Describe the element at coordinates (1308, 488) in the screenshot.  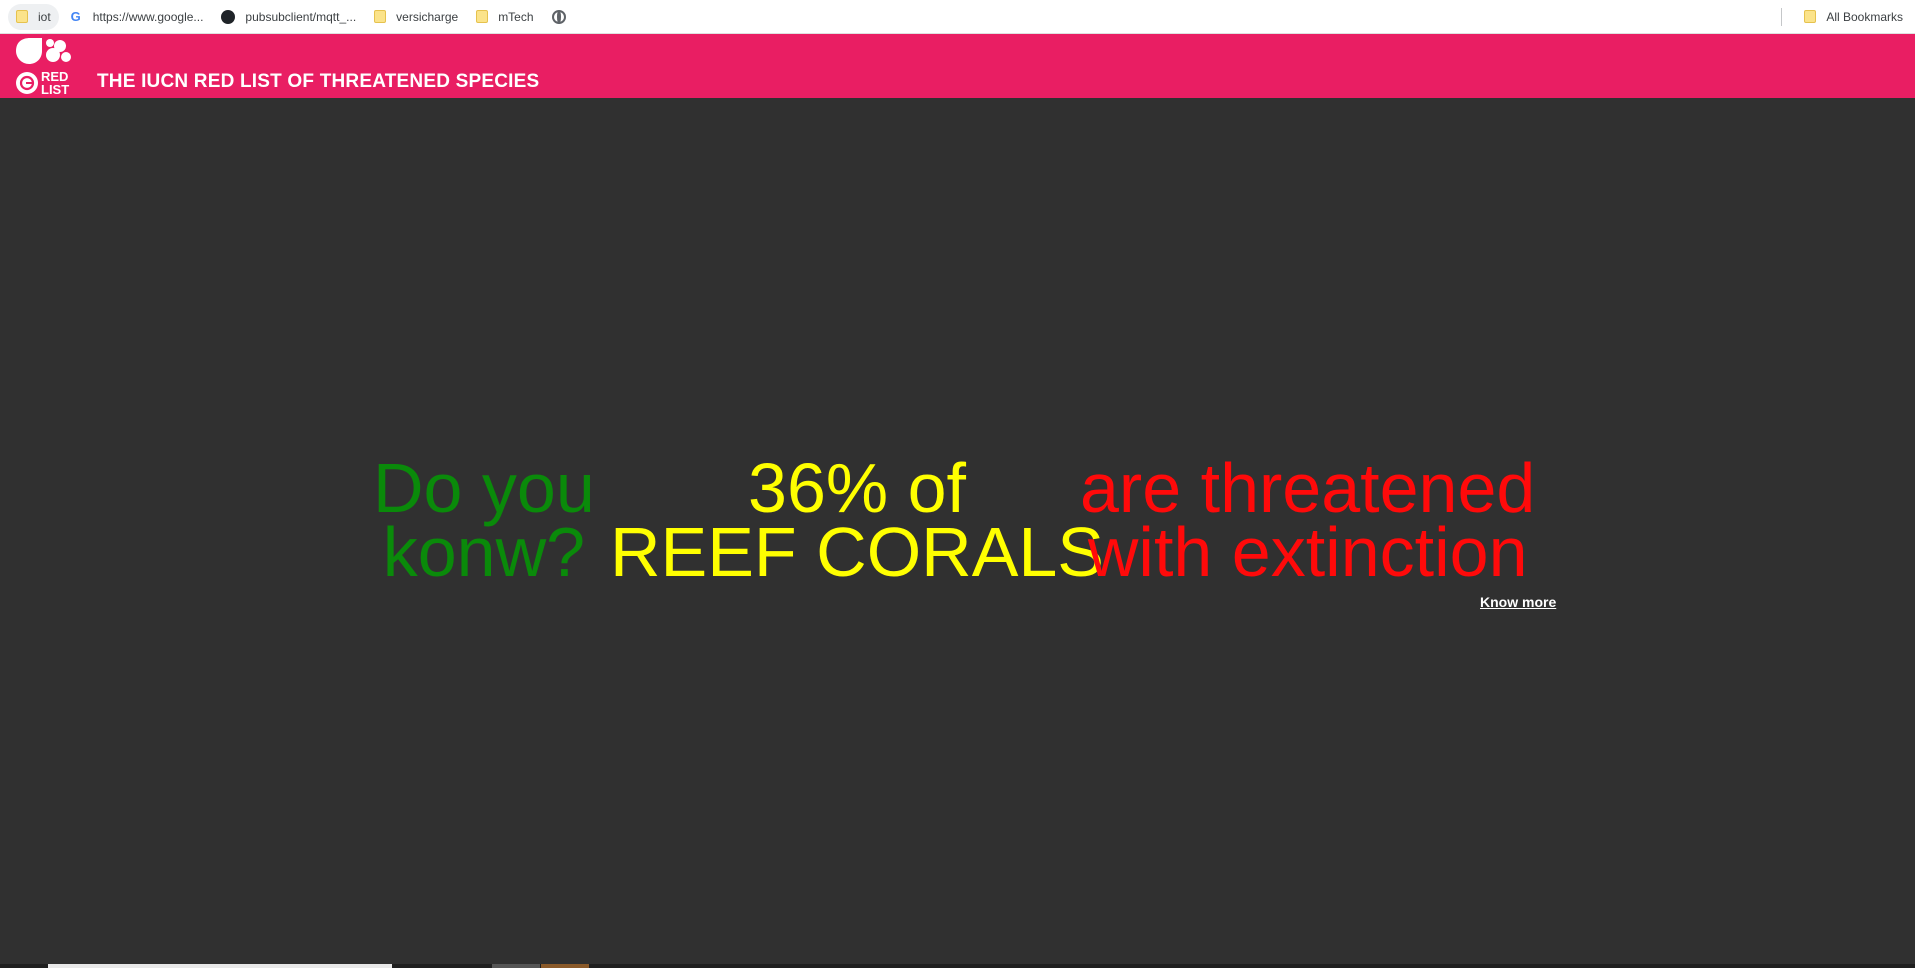
I see `hero-threat-line1: are threatened` at that location.